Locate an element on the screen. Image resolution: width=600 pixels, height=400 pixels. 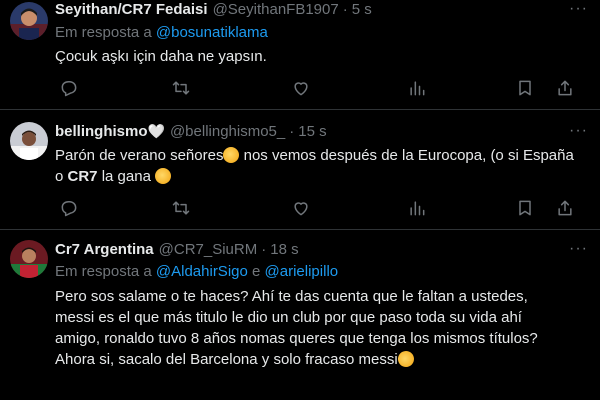
reply-to-mention: @AldahirSigo is located at coordinates (202, 271).